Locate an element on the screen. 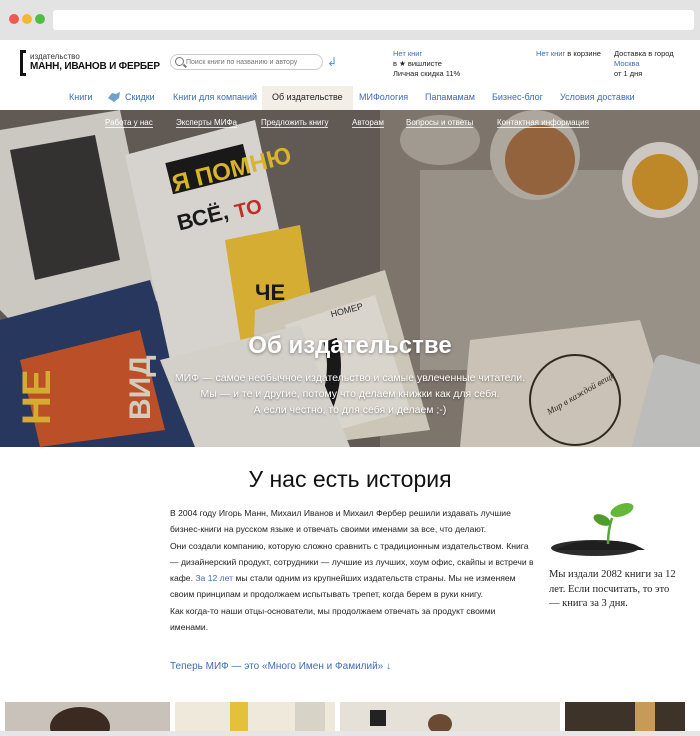 Image resolution: width=700 pixels, height=736 pixels. logo-title: МАНН, ИВАНОВ И ФЕРБЕР is located at coordinates (95, 66).